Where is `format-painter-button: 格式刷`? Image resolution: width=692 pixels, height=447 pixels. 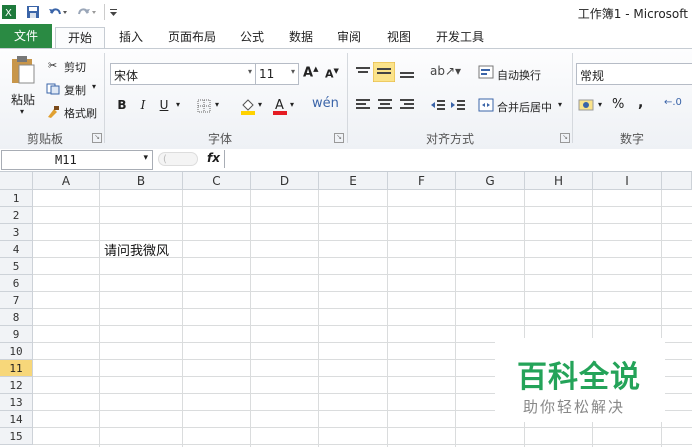 format-painter-button: 格式刷 is located at coordinates (80, 113).